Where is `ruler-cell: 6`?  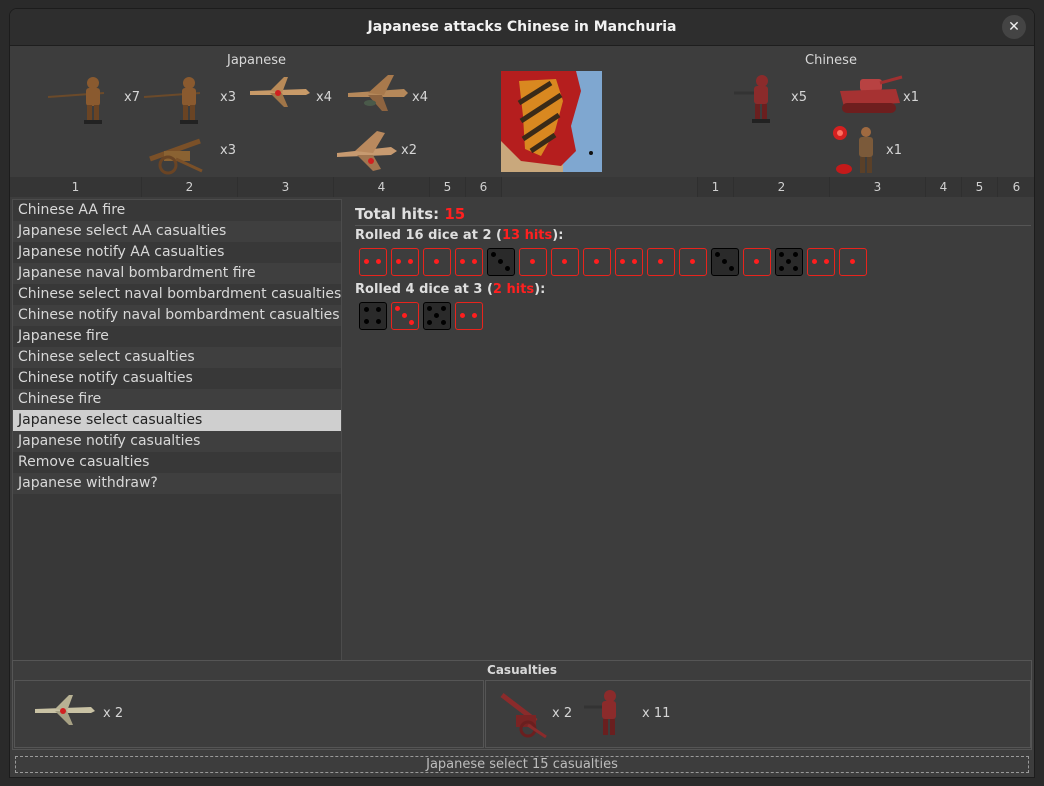 ruler-cell: 6 is located at coordinates (1016, 187).